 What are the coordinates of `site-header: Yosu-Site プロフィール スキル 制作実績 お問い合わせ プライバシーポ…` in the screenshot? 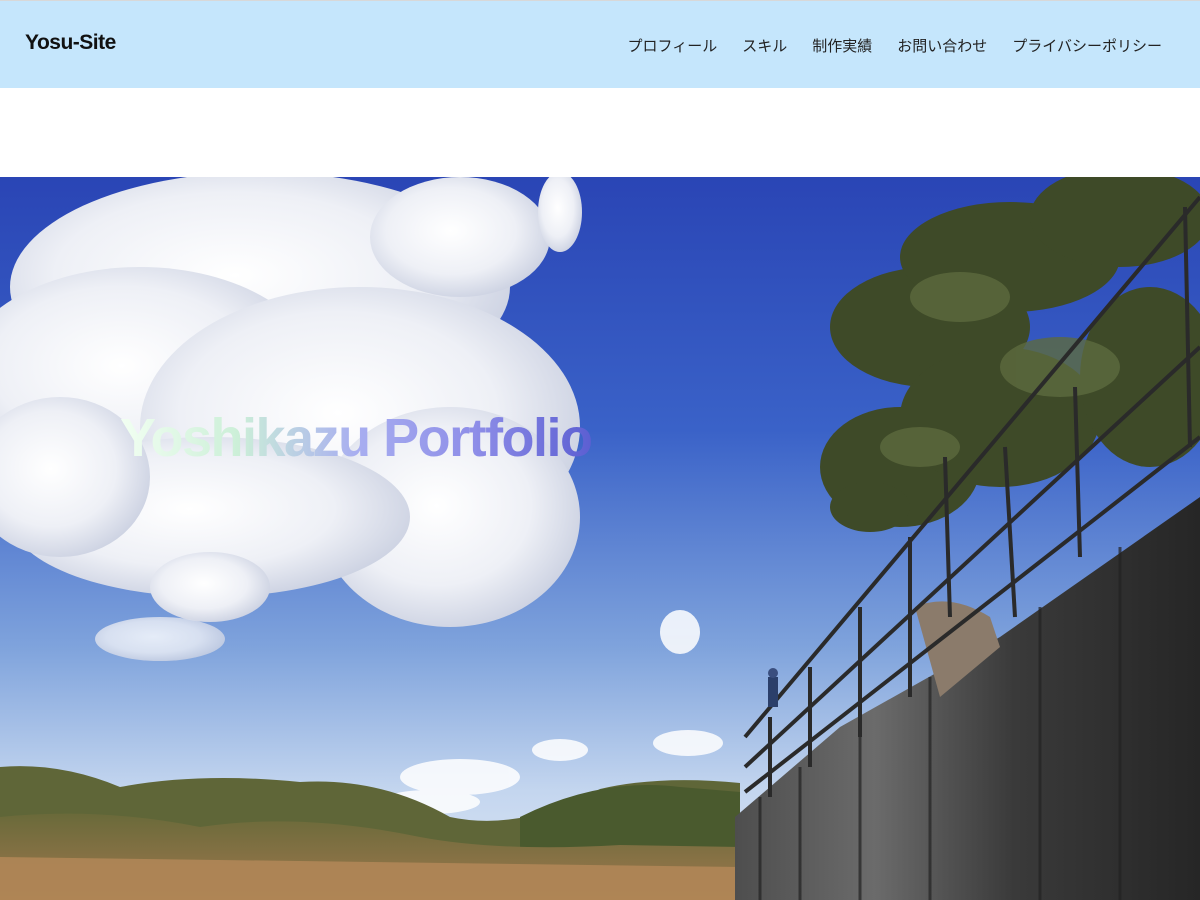 It's located at (600, 44).